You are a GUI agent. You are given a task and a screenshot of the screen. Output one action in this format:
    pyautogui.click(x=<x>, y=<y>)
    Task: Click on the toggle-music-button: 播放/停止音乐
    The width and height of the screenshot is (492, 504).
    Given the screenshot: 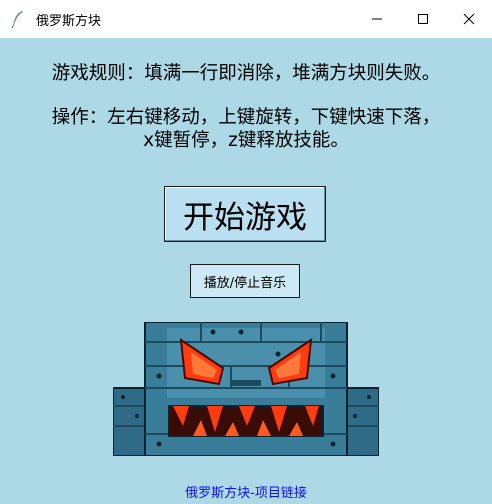 What is the action you would take?
    pyautogui.click(x=245, y=281)
    